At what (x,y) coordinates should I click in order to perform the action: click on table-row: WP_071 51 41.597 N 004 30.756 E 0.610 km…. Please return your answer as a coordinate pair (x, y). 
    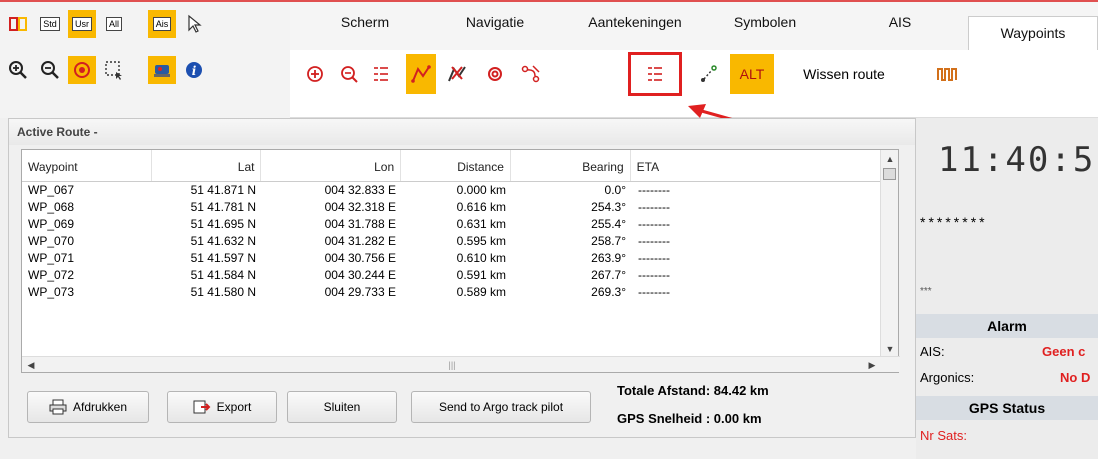
    Looking at the image, I should click on (460, 258).